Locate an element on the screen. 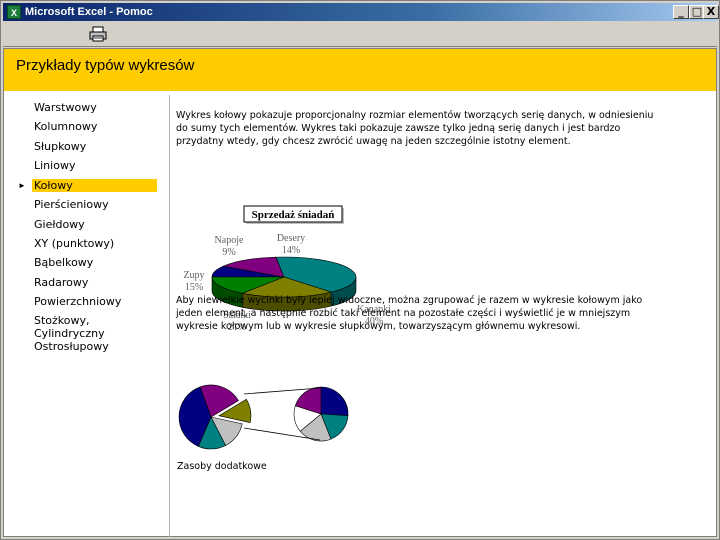 This screenshot has height=540, width=720. page-title: Przykłady typów wykresów is located at coordinates (105, 65).